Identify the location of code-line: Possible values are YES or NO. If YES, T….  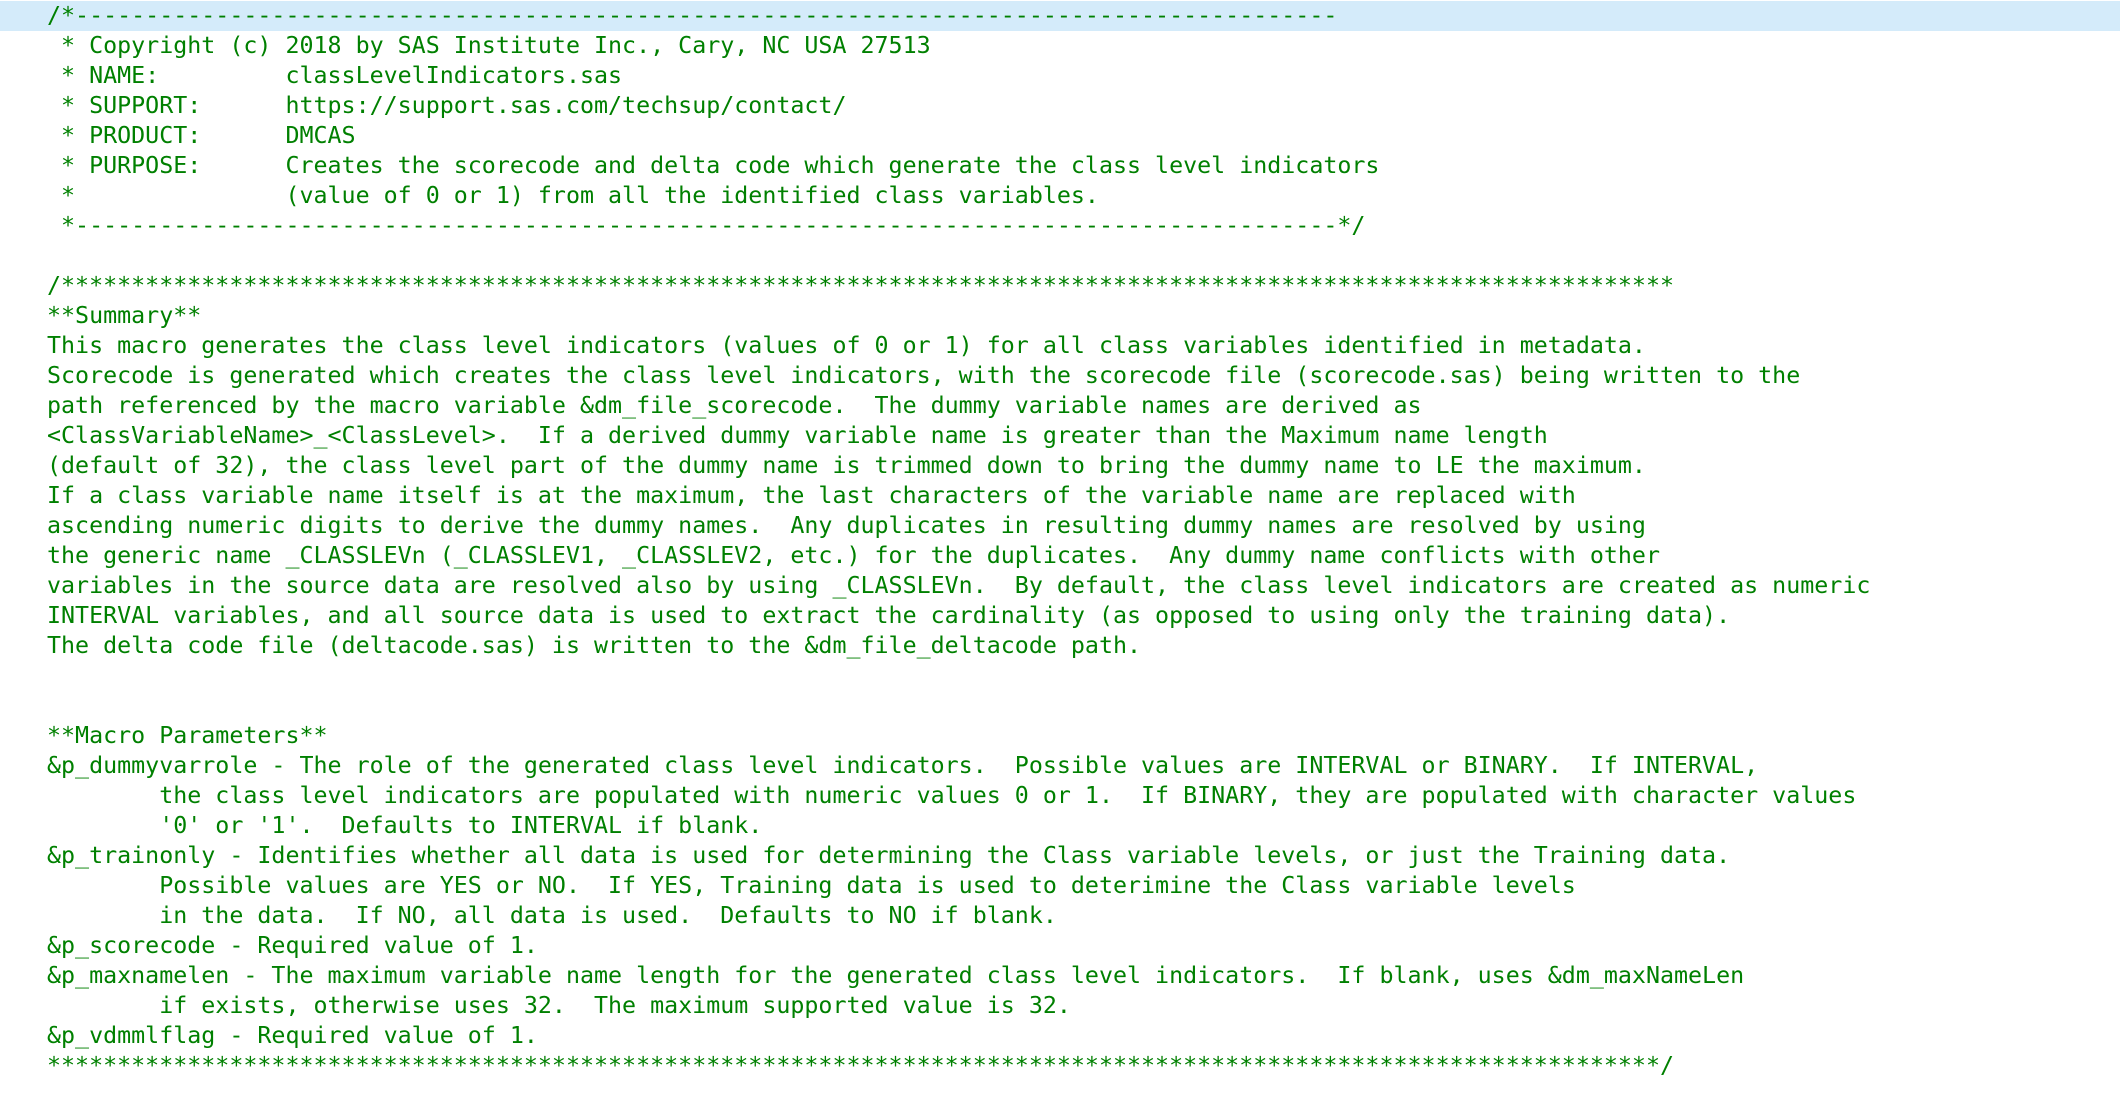
(1060, 886).